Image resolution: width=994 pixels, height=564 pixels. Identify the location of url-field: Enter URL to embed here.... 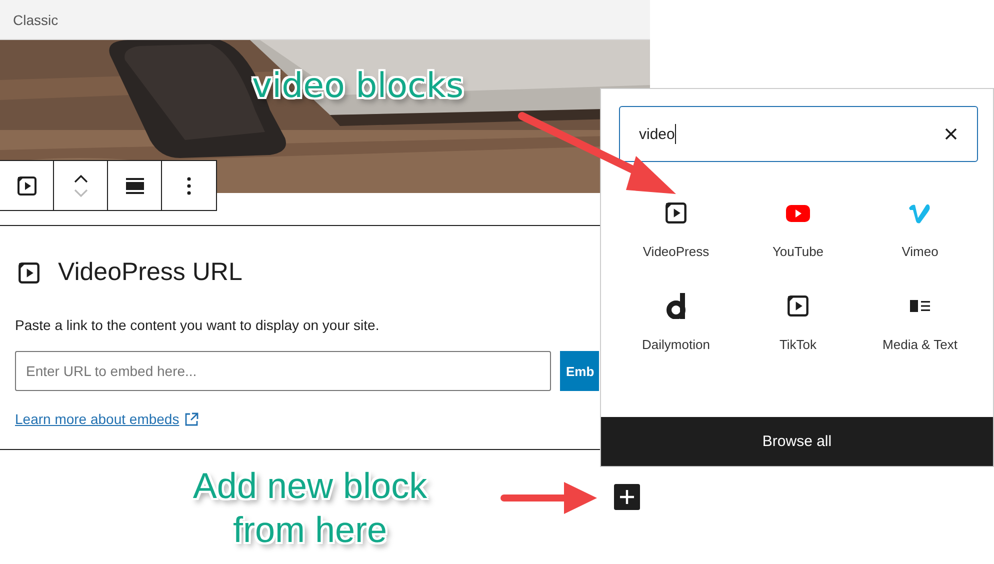
(283, 371).